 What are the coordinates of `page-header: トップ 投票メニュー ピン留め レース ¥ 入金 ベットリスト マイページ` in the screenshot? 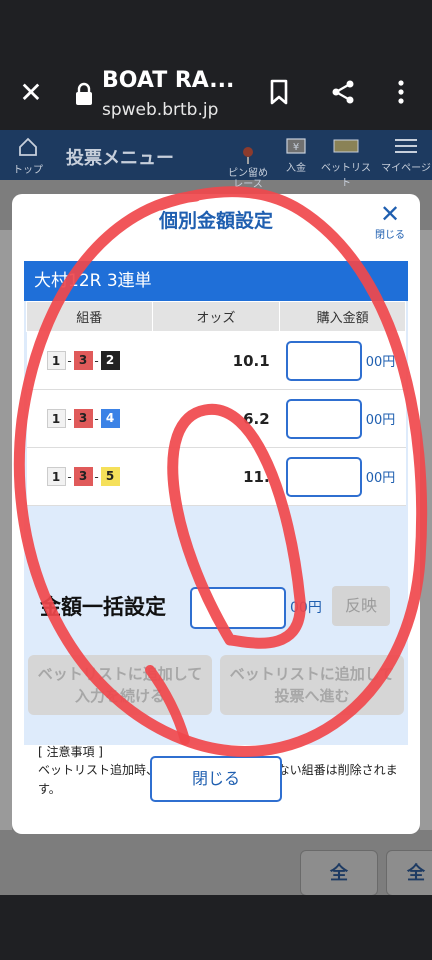 It's located at (216, 160).